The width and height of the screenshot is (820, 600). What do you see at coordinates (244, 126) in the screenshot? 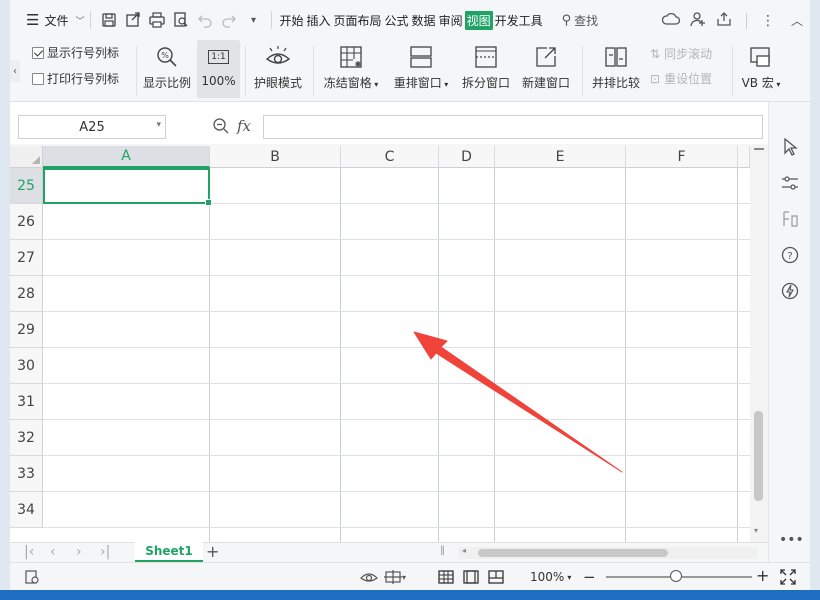
I see `function-icon: fx` at bounding box center [244, 126].